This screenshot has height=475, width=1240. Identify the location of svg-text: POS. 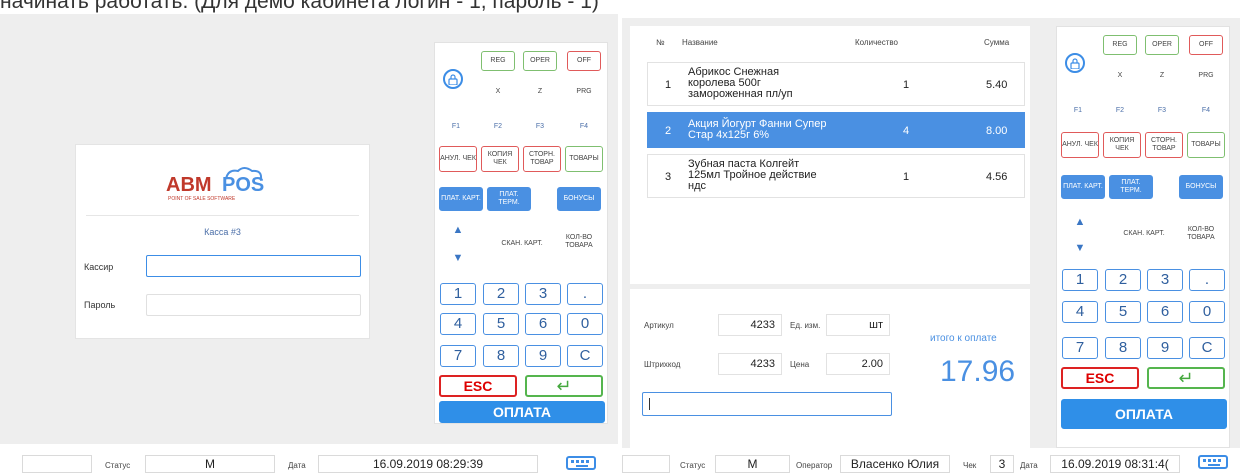
(243, 185).